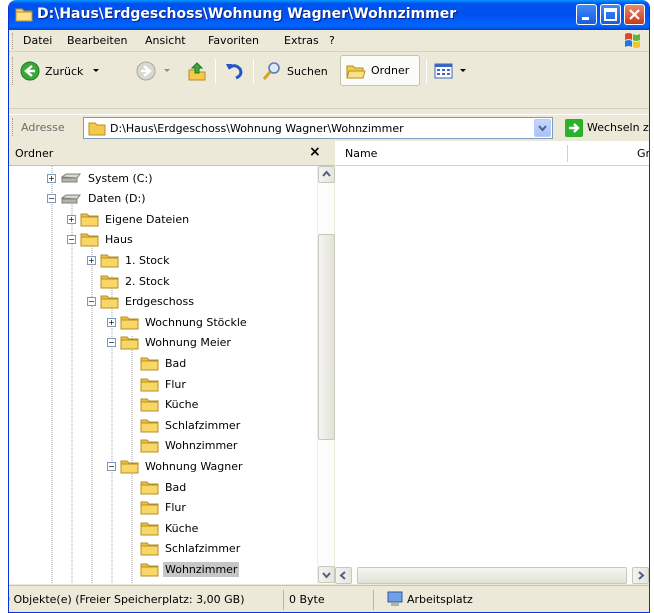  Describe the element at coordinates (443, 71) in the screenshot. I see `views-icon` at that location.